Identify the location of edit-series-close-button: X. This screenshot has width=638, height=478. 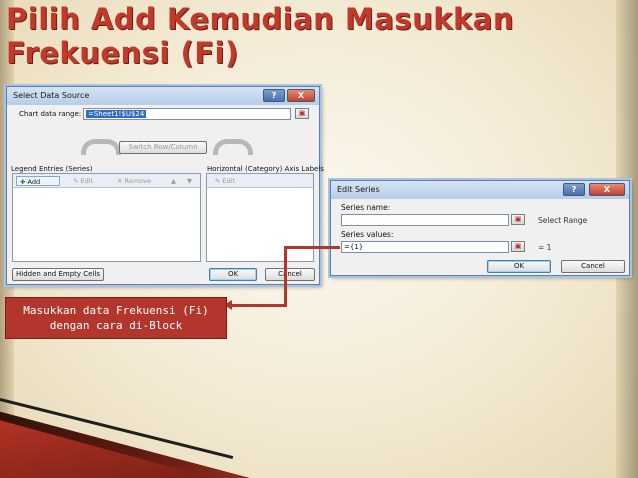
(607, 189).